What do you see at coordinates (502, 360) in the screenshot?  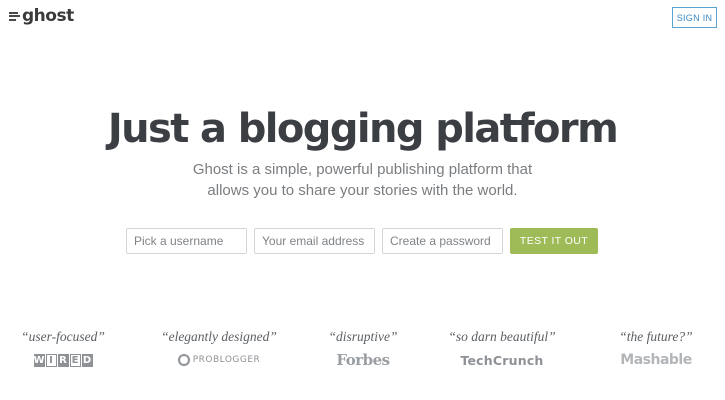 I see `techcrunch-logo-icon: TechCrunch` at bounding box center [502, 360].